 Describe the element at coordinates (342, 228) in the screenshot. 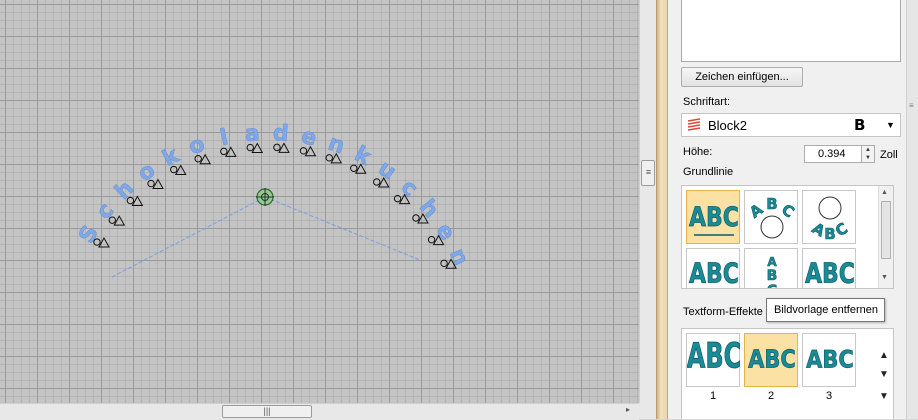

I see `guide-line-right` at that location.